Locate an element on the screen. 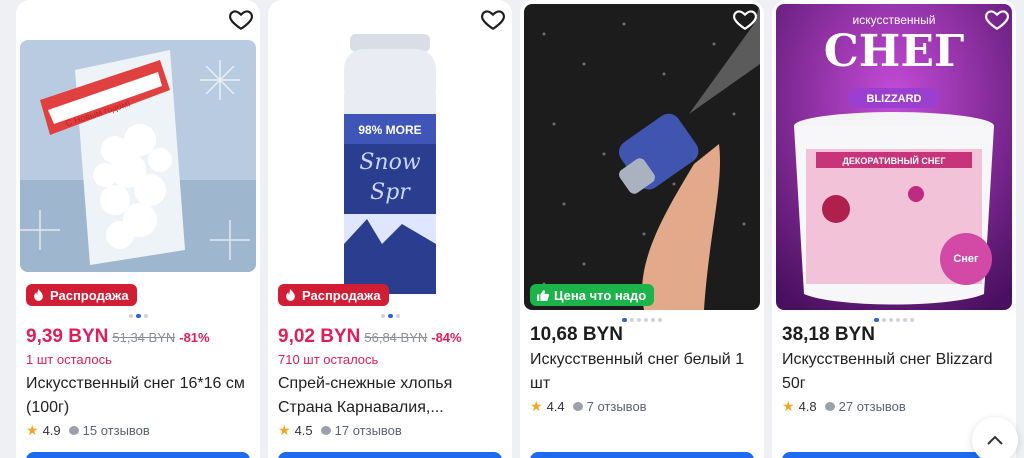  good-price-badge: Цена что надо is located at coordinates (592, 295).